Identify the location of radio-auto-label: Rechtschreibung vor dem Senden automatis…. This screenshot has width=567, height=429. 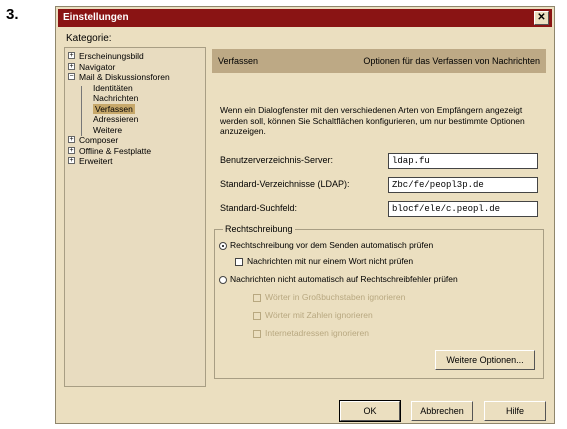
(332, 245).